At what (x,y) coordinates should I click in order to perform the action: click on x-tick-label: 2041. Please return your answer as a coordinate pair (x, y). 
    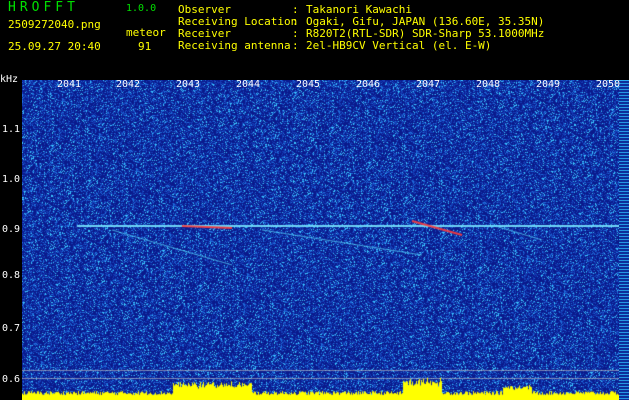
    Looking at the image, I should click on (69, 84).